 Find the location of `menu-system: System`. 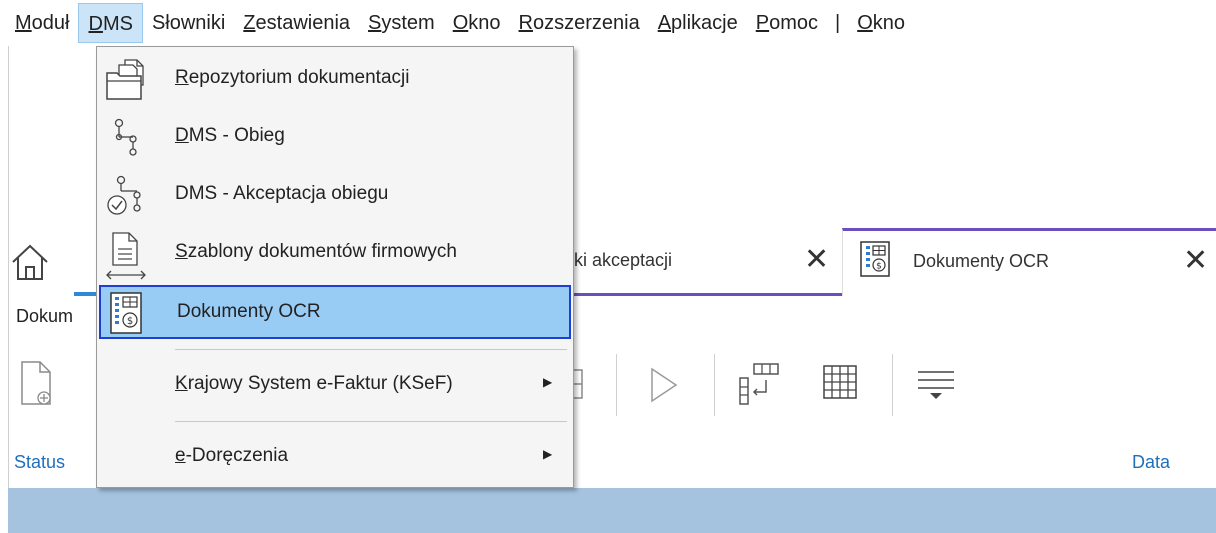

menu-system: System is located at coordinates (401, 23).